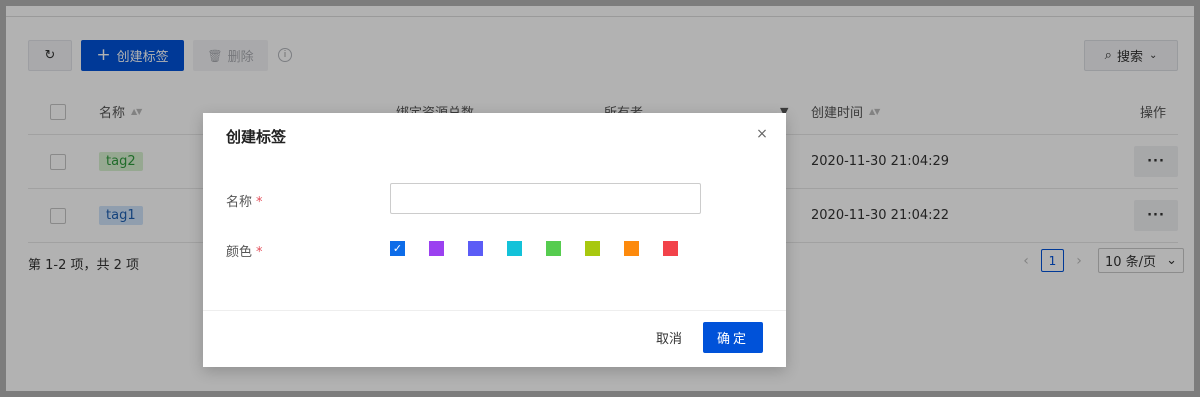 This screenshot has width=1200, height=397. What do you see at coordinates (669, 337) in the screenshot?
I see `cancel-button: 取消` at bounding box center [669, 337].